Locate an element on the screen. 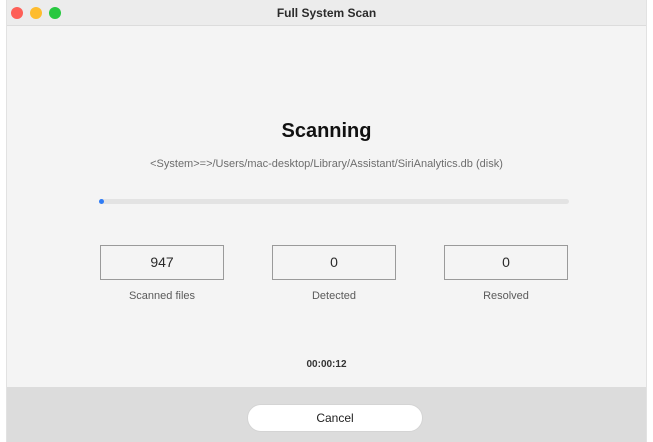 This screenshot has height=442, width=653. resolved-stat: 0 Resolved is located at coordinates (506, 273).